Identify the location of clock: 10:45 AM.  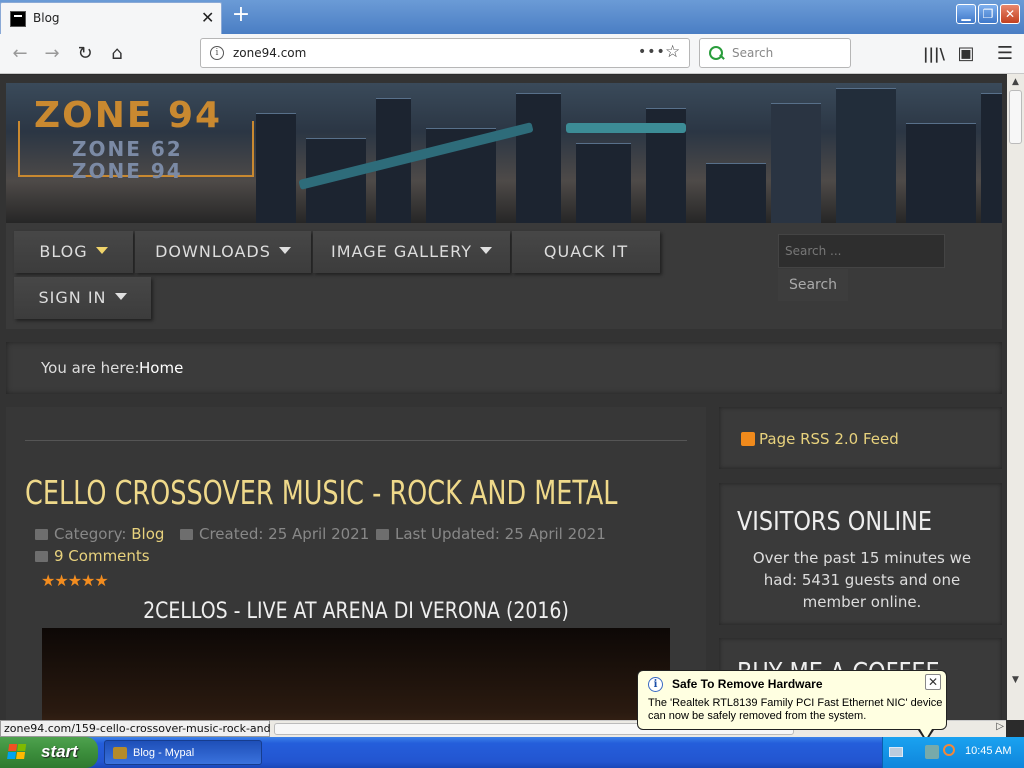
(988, 751).